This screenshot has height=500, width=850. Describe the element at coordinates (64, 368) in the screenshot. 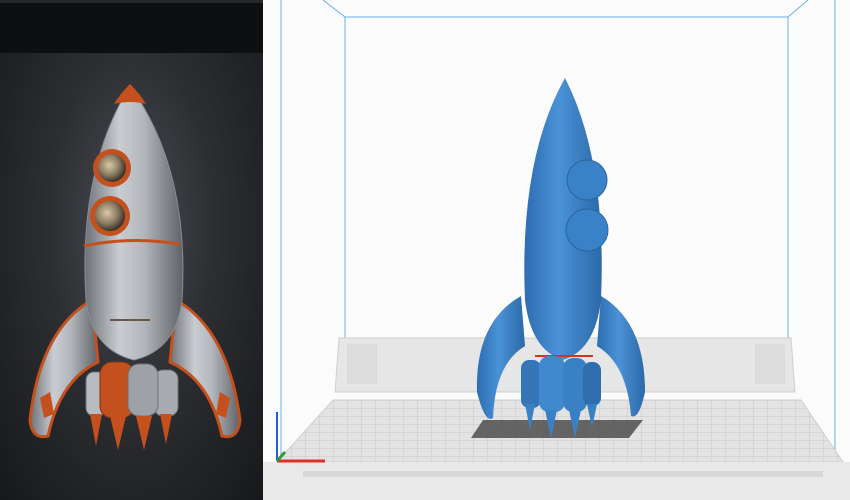

I see `rocket-left-fin` at that location.